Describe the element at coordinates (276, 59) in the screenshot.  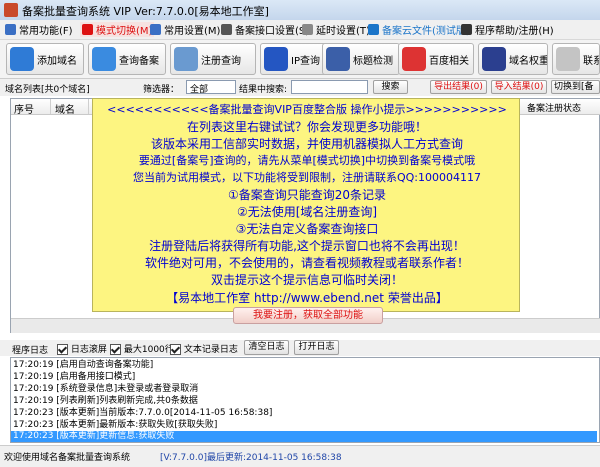
I see `ip-icon` at that location.